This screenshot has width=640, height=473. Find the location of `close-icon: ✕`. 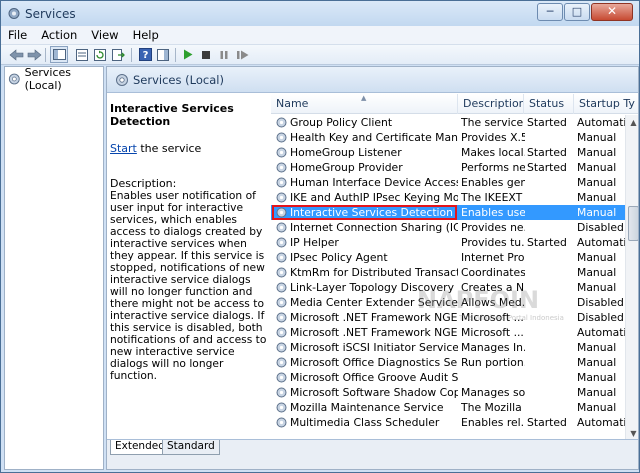

close-icon: ✕ is located at coordinates (612, 11).